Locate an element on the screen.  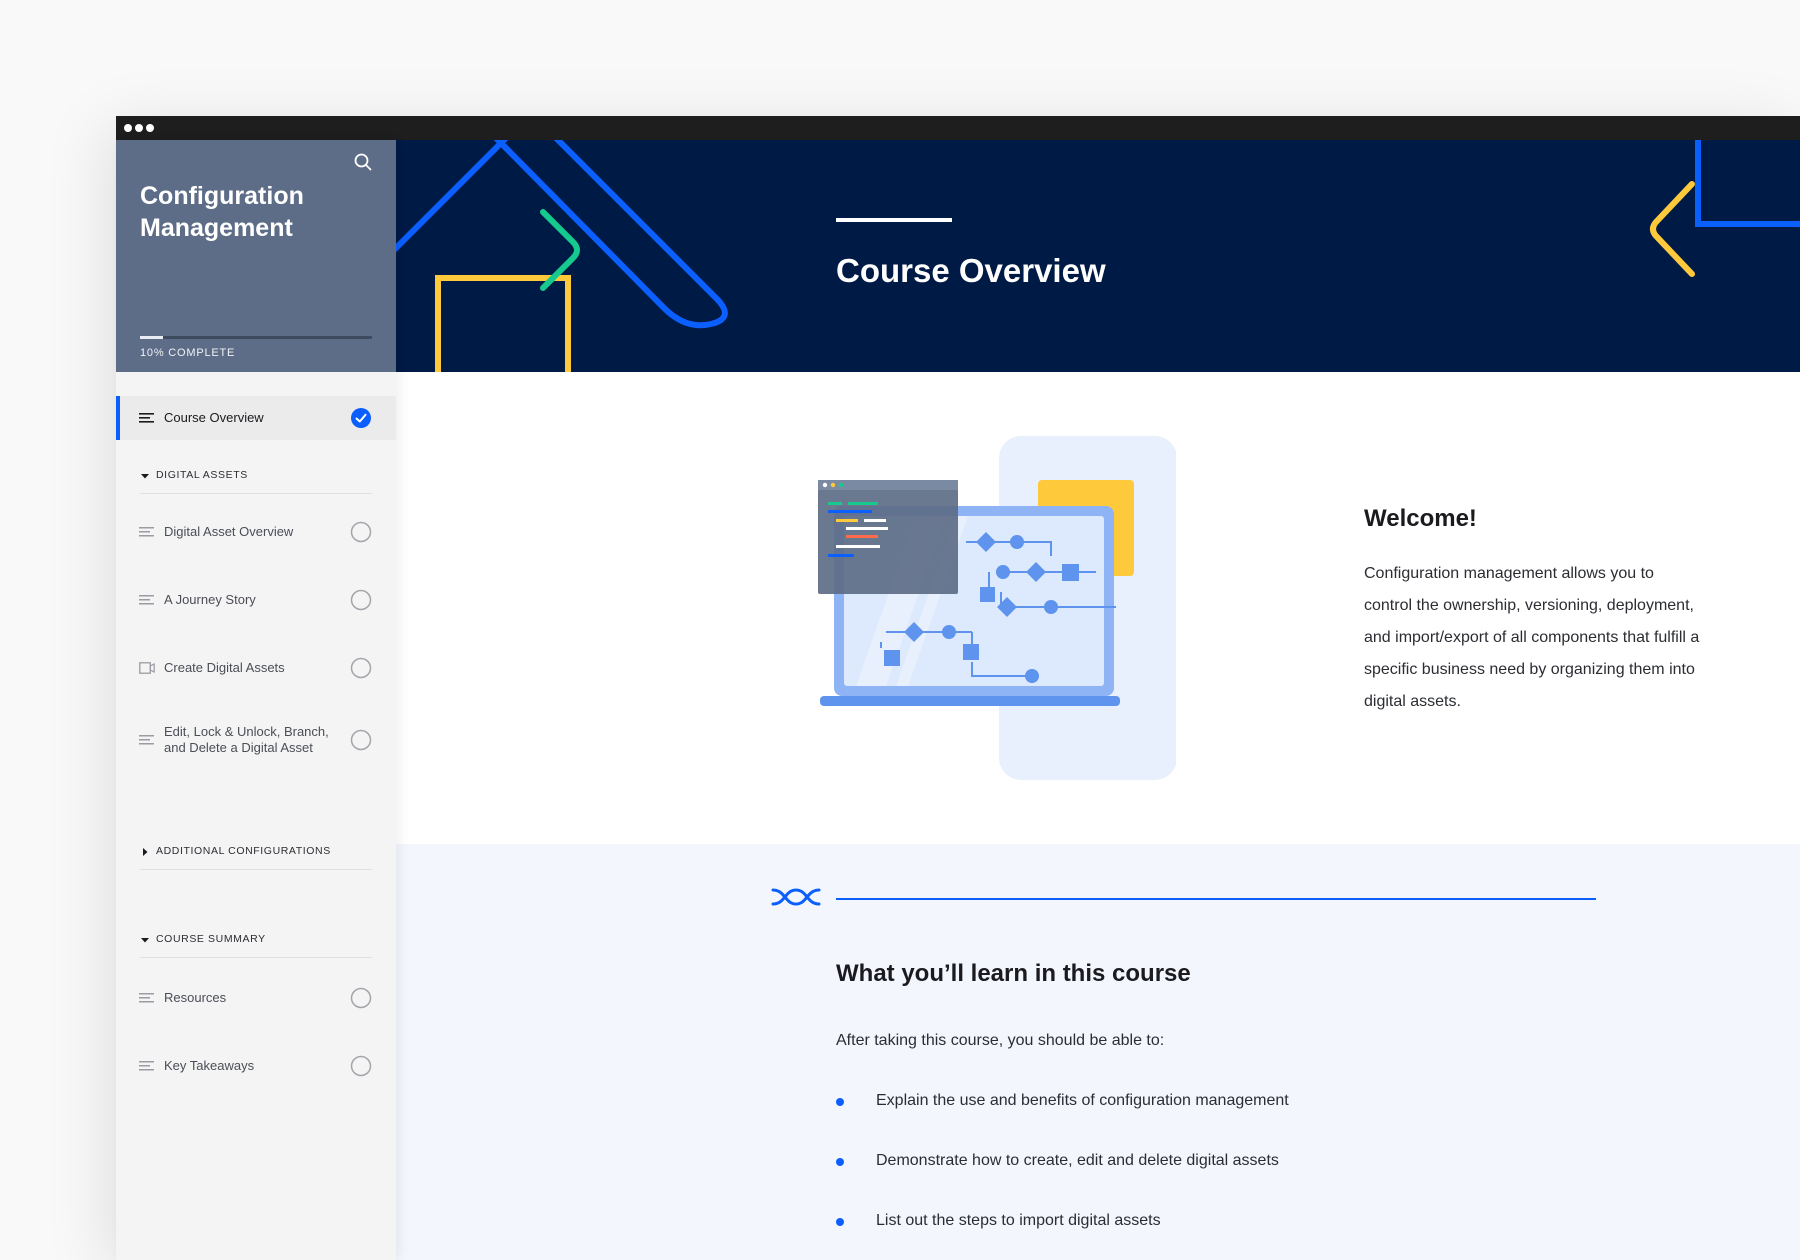
sidebar-item-digital-asset-overview: Digital Asset Overview is located at coordinates (256, 532).